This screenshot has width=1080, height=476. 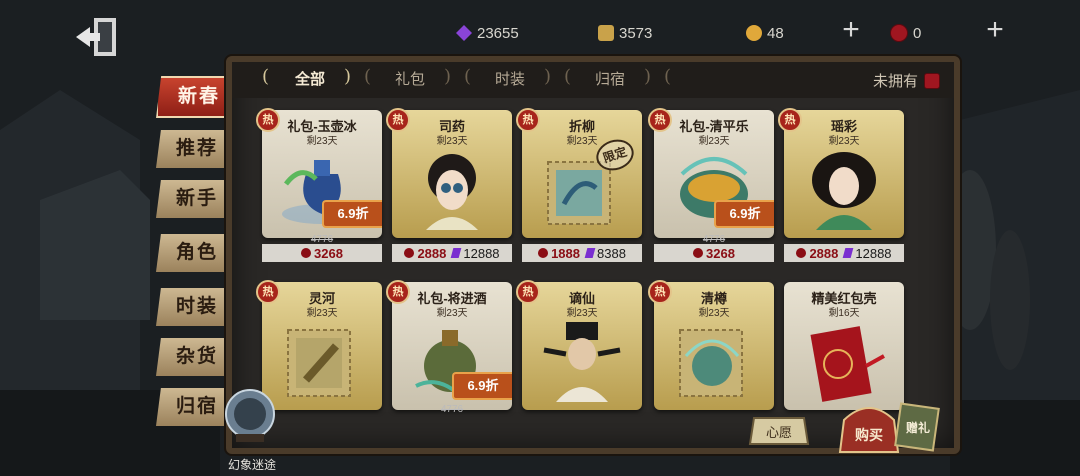 I want to click on price-purple: 8388, so click(x=611, y=253).